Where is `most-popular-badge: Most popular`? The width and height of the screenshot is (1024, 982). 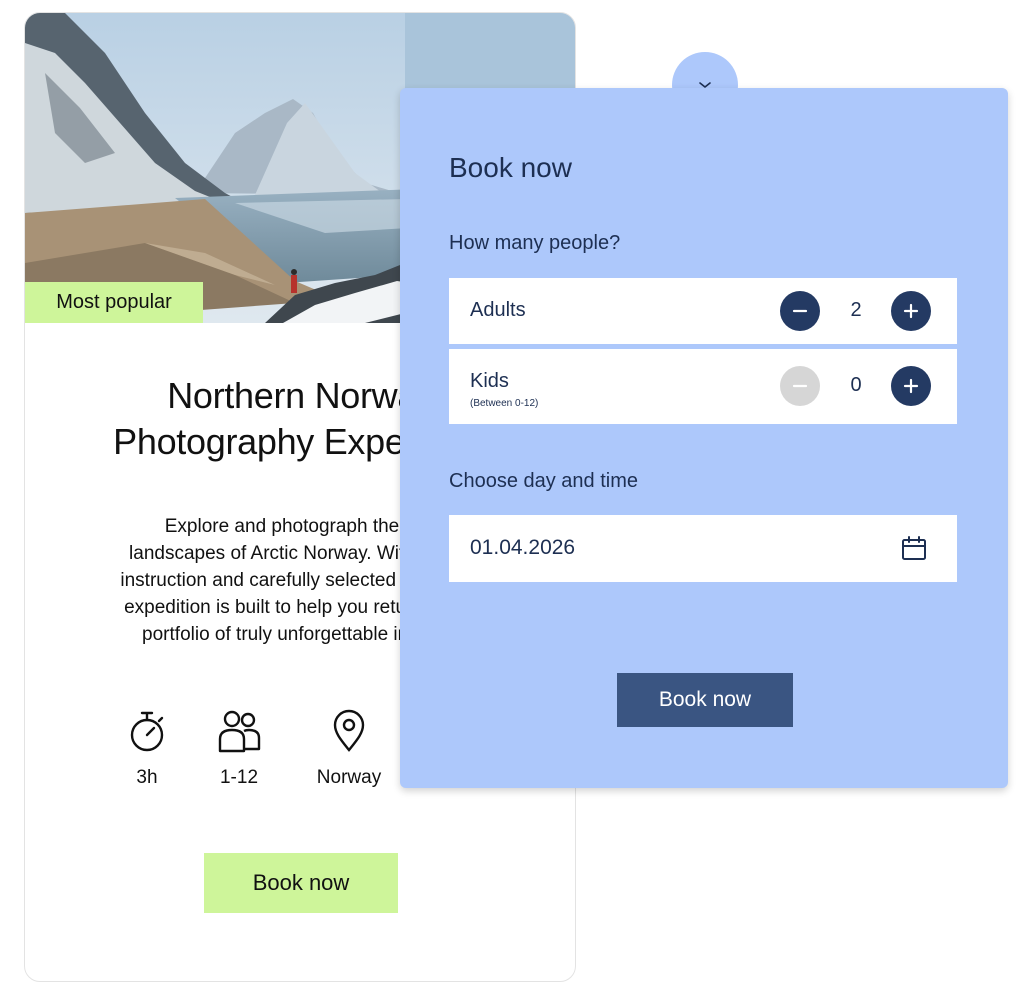
most-popular-badge: Most popular is located at coordinates (114, 302).